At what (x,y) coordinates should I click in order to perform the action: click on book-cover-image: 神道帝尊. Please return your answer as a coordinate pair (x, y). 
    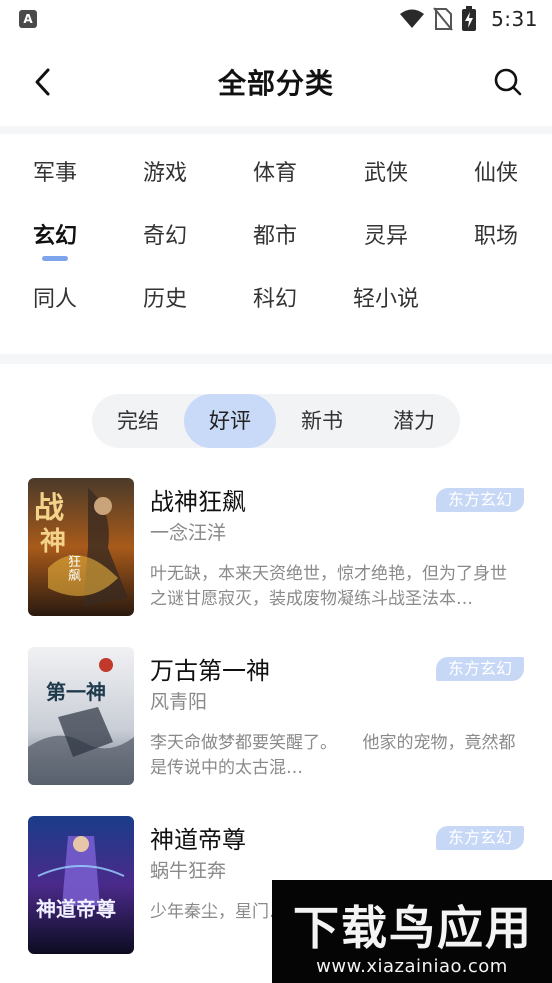
    Looking at the image, I should click on (81, 885).